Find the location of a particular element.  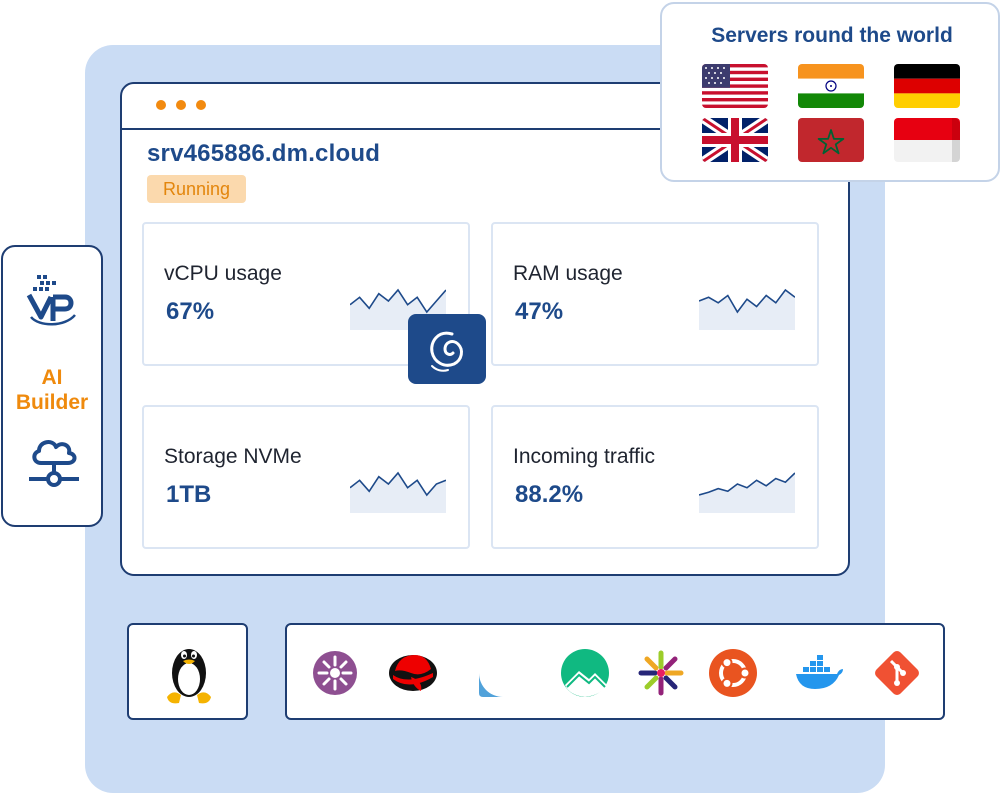

metric-card-storage: Storage NVMe 1TB is located at coordinates (306, 477).